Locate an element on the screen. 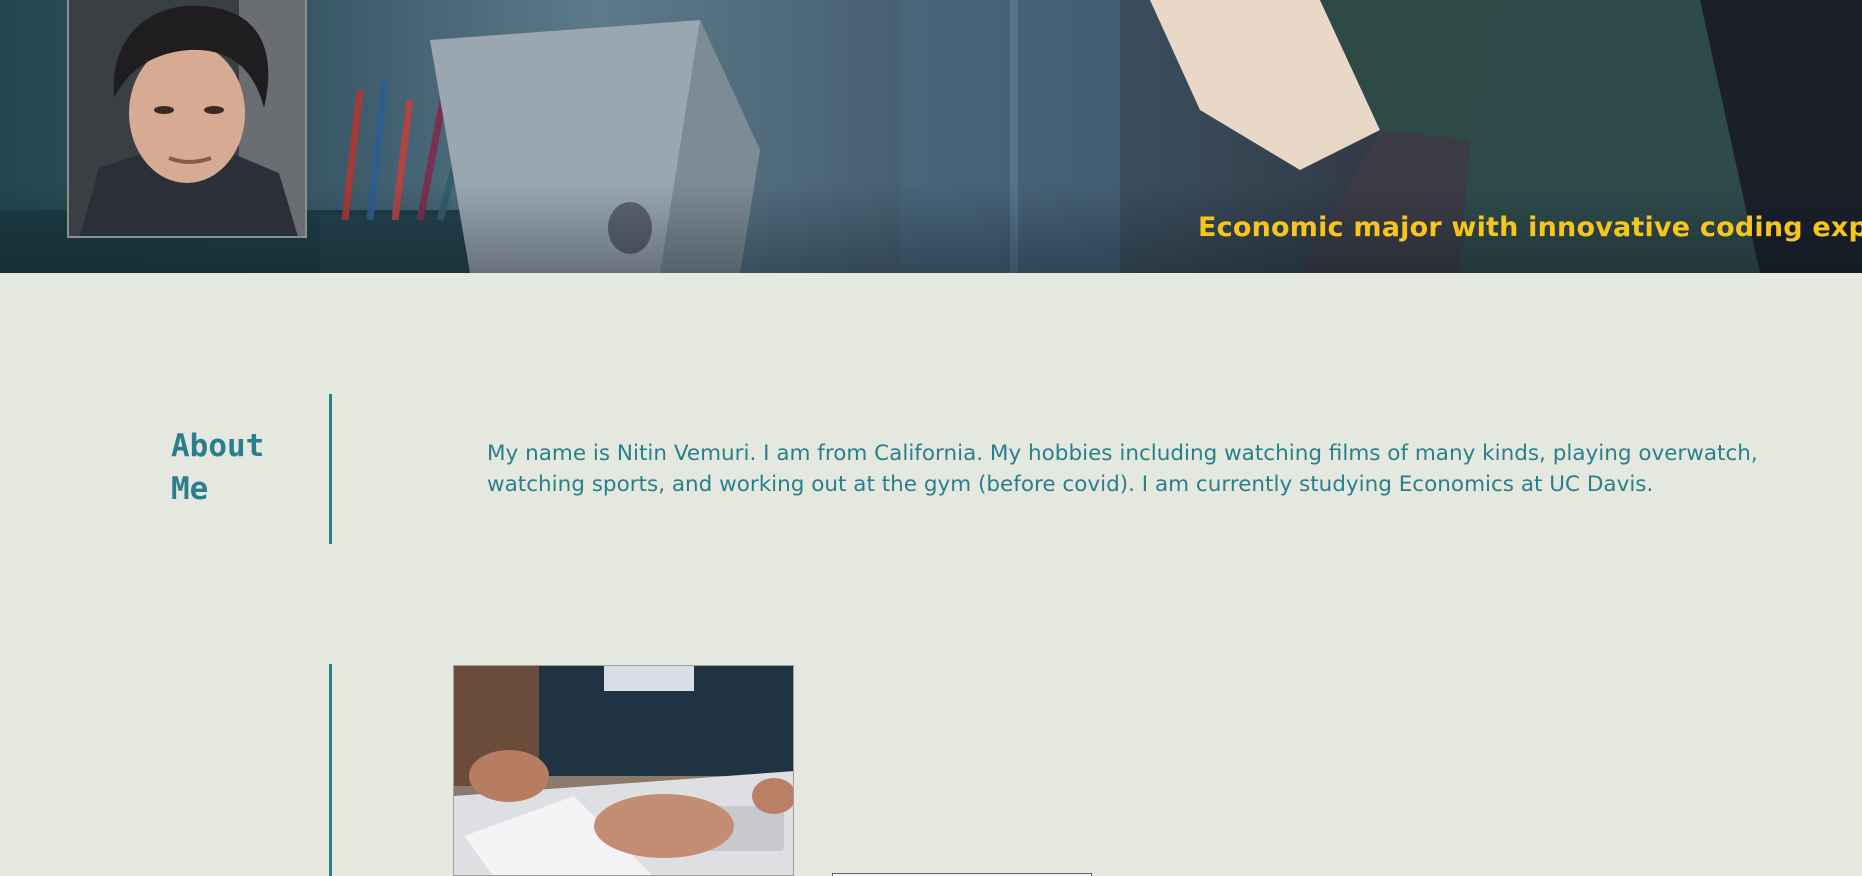  profile-photo is located at coordinates (187, 118).